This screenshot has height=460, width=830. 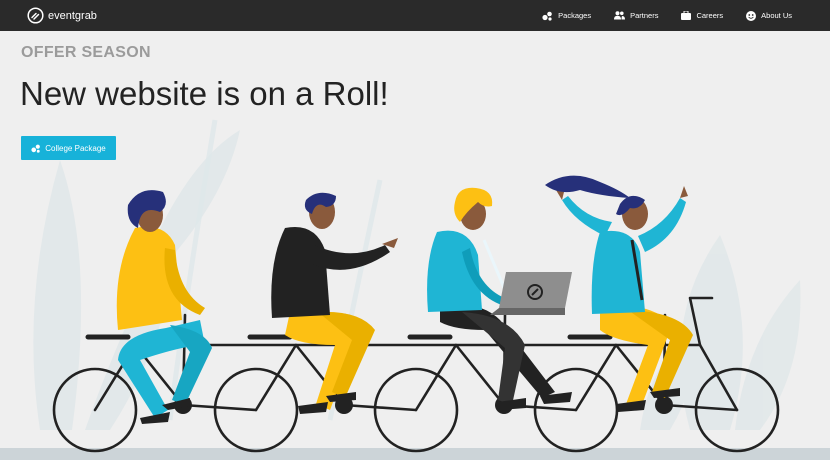 I want to click on nav-item-label: Packages, so click(x=575, y=15).